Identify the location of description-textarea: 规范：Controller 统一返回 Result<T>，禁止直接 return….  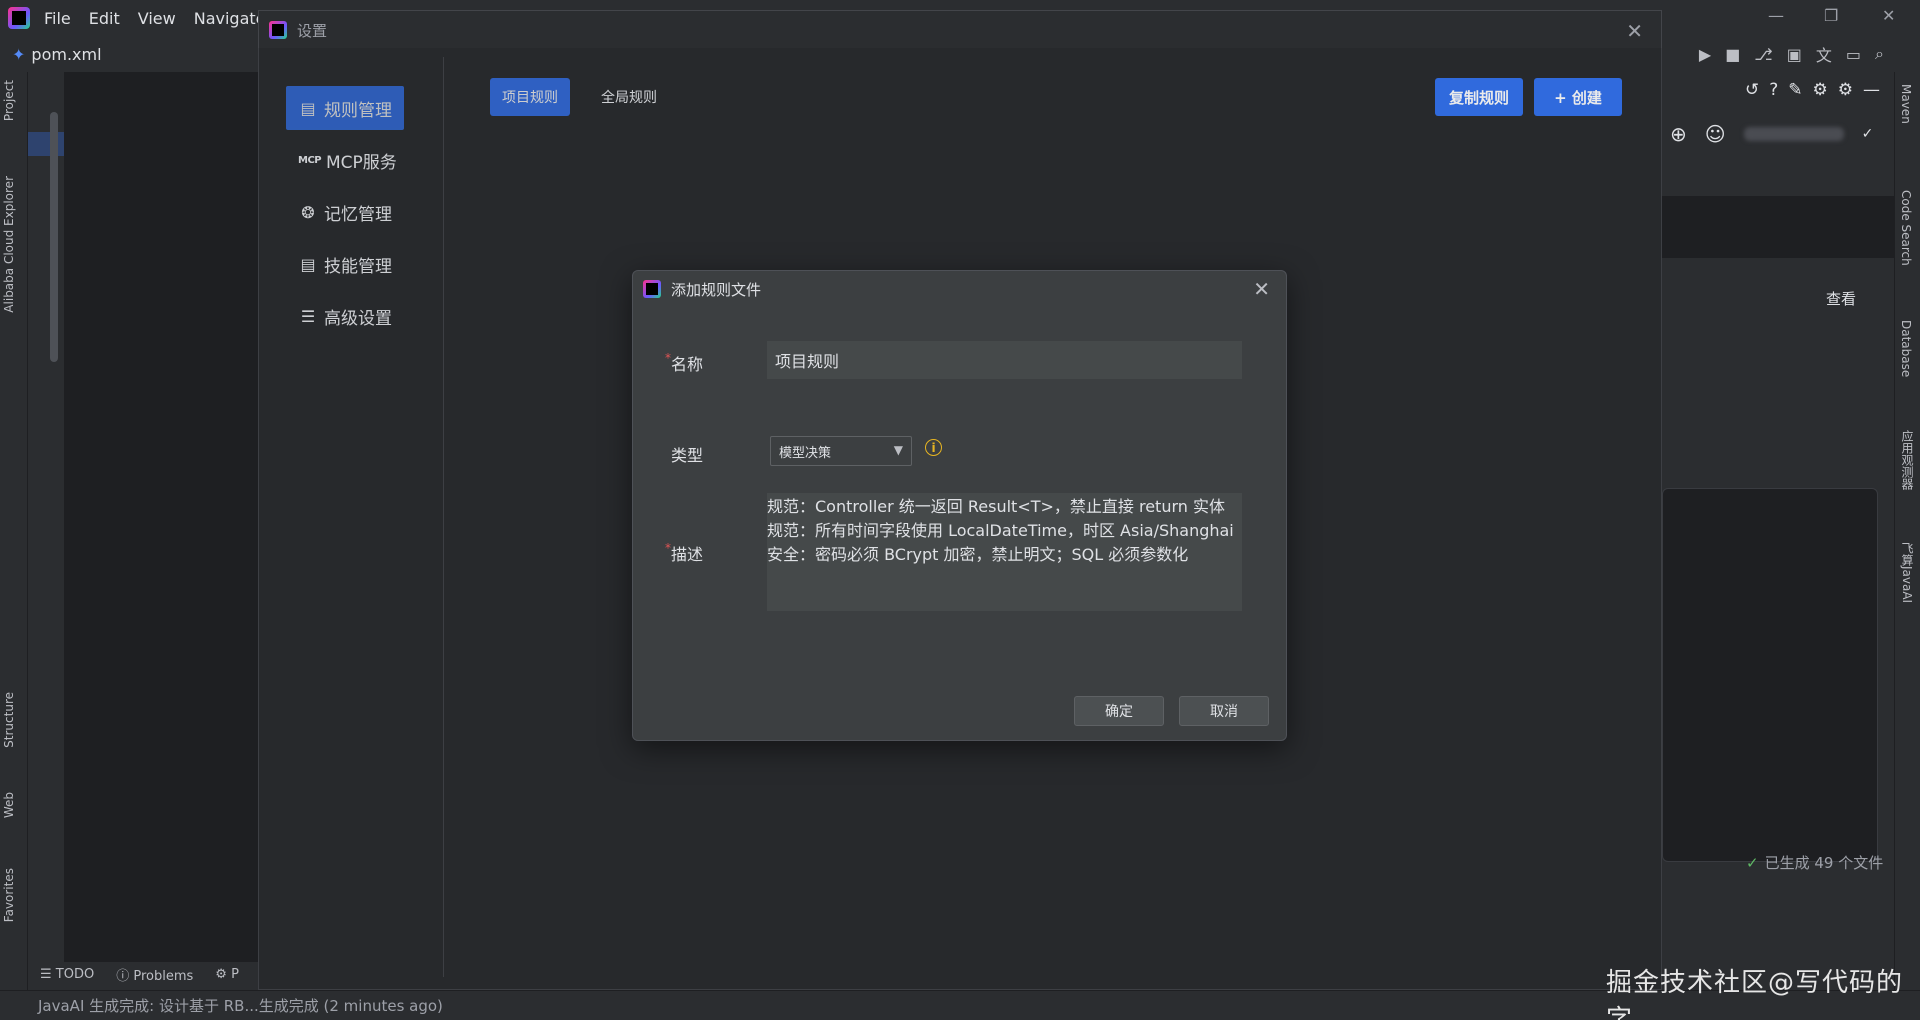
(1004, 552).